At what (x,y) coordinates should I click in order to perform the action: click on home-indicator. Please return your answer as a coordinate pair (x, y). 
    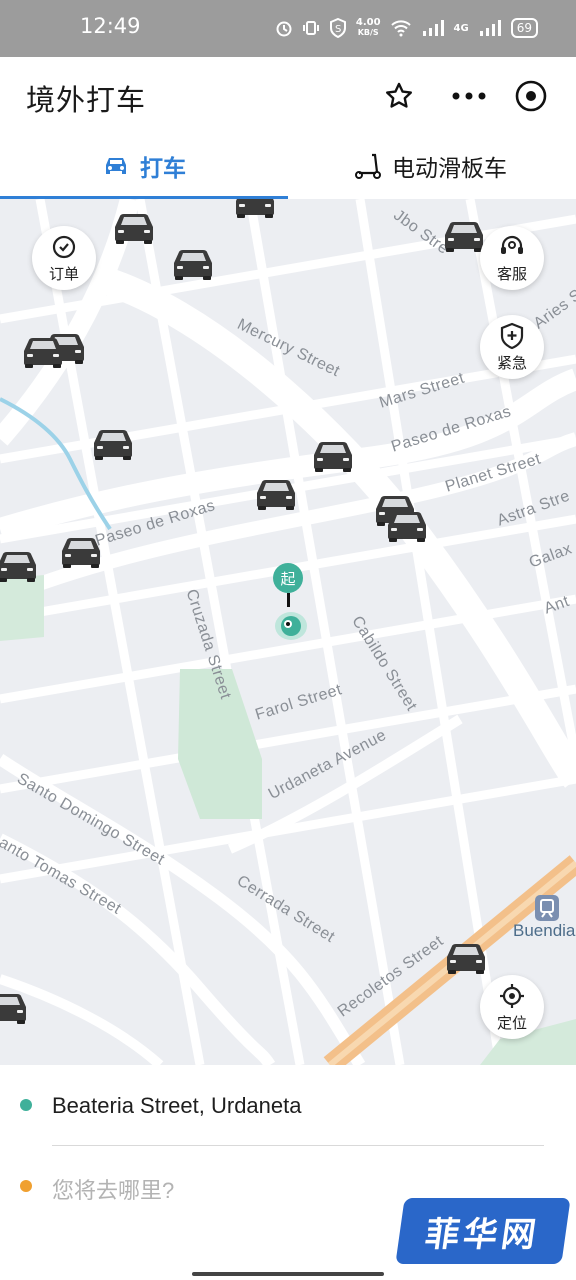
    Looking at the image, I should click on (288, 1274).